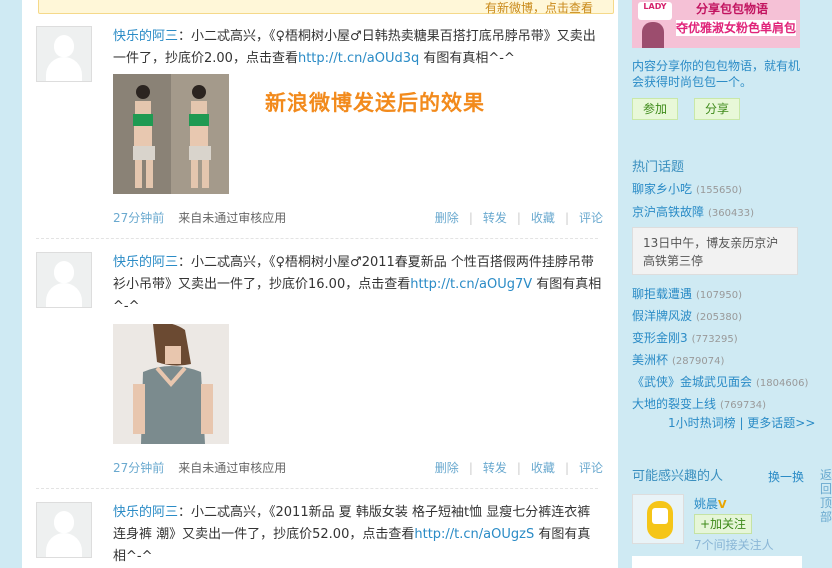 The width and height of the screenshot is (832, 568). Describe the element at coordinates (715, 251) in the screenshot. I see `topic-card: 13日中午，博友亲历京沪高铁第三停` at that location.